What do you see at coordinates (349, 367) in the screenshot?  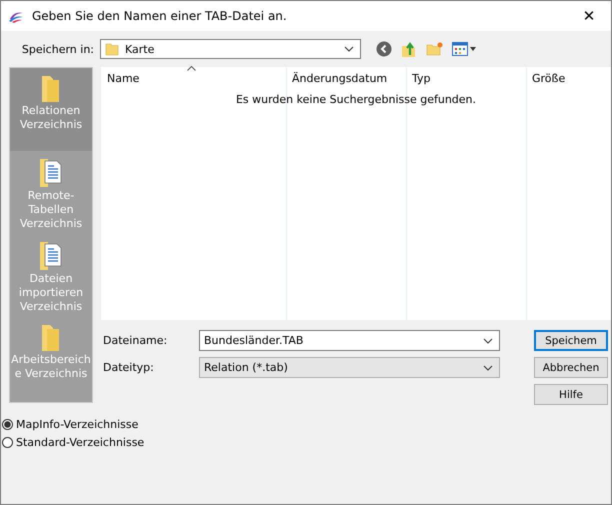 I see `filetype-dropdown: Relation (*.tab)` at bounding box center [349, 367].